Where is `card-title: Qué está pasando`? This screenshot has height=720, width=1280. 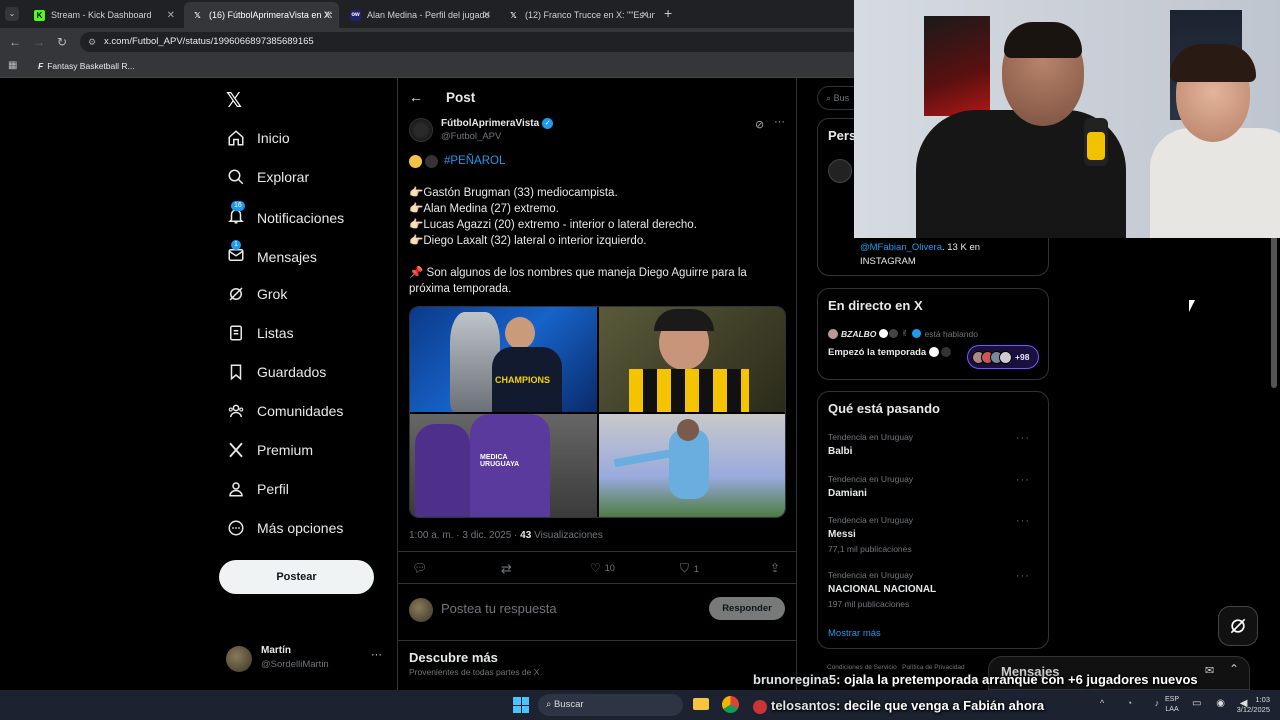 card-title: Qué está pasando is located at coordinates (884, 408).